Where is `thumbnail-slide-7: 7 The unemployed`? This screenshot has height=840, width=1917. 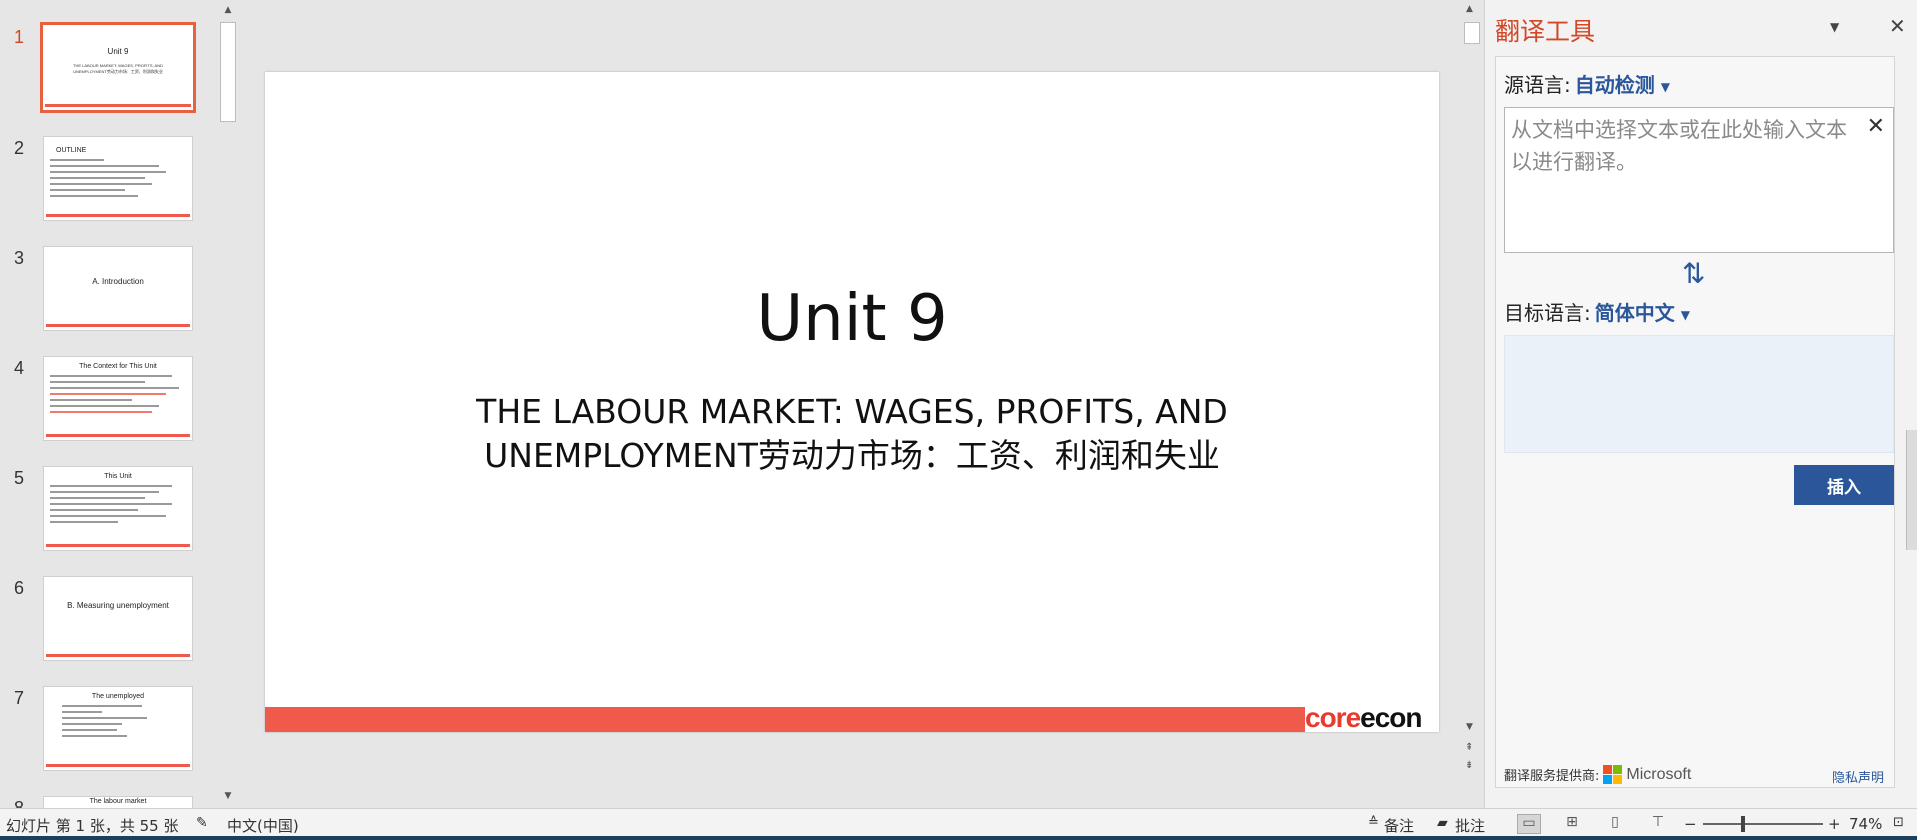
thumbnail-slide-7: 7 The unemployed is located at coordinates (107, 736).